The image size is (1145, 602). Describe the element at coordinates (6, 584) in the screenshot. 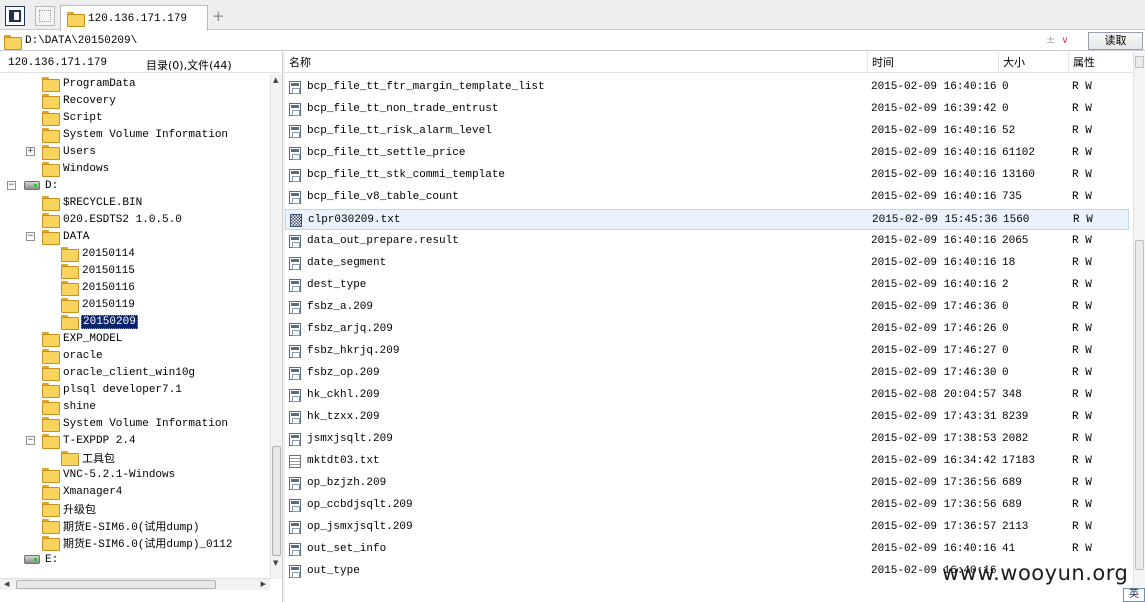

I see `scroll-left-icon: ◀` at that location.